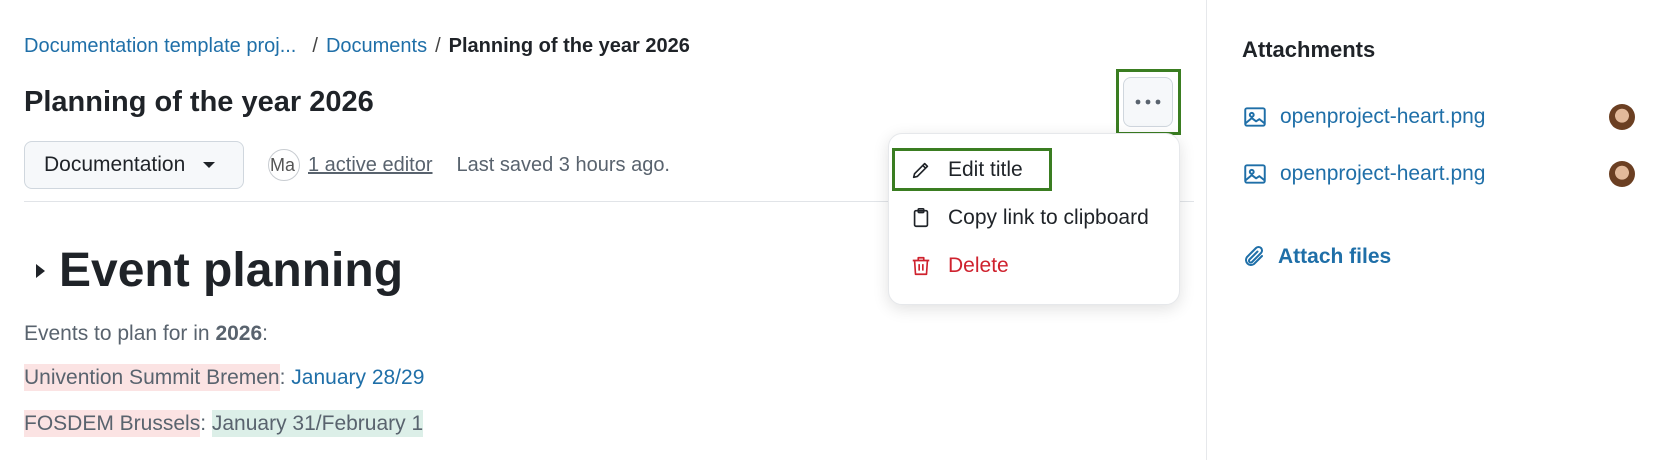  Describe the element at coordinates (231, 270) in the screenshot. I see `section-heading: Event planning` at that location.